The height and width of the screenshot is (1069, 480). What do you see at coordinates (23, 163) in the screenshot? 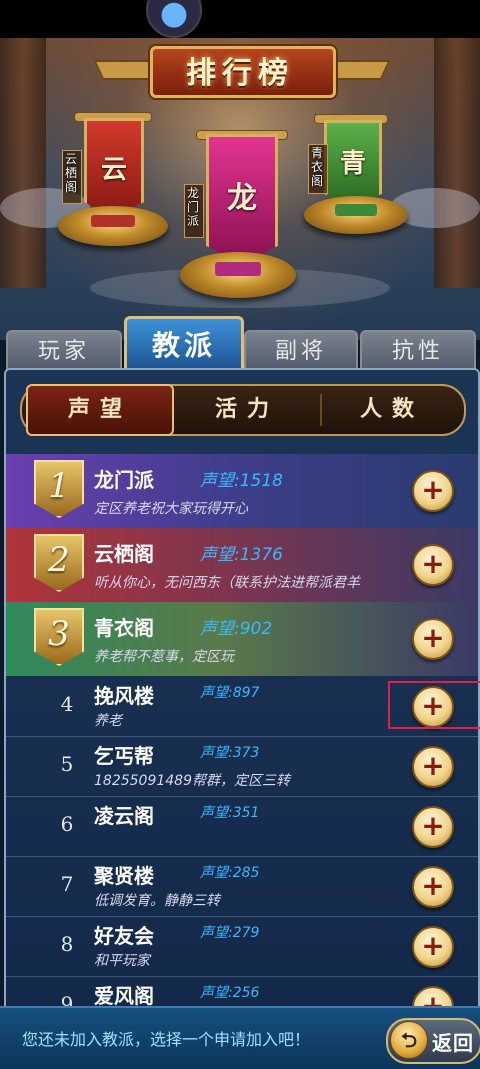
I see `pillar-left` at bounding box center [23, 163].